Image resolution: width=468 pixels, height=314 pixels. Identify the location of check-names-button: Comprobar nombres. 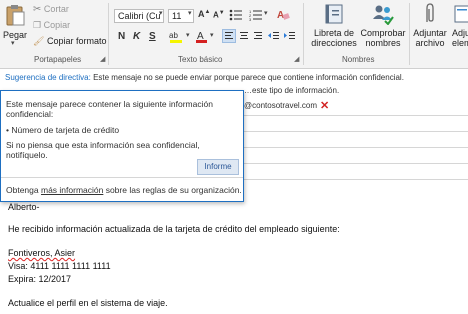
(383, 28).